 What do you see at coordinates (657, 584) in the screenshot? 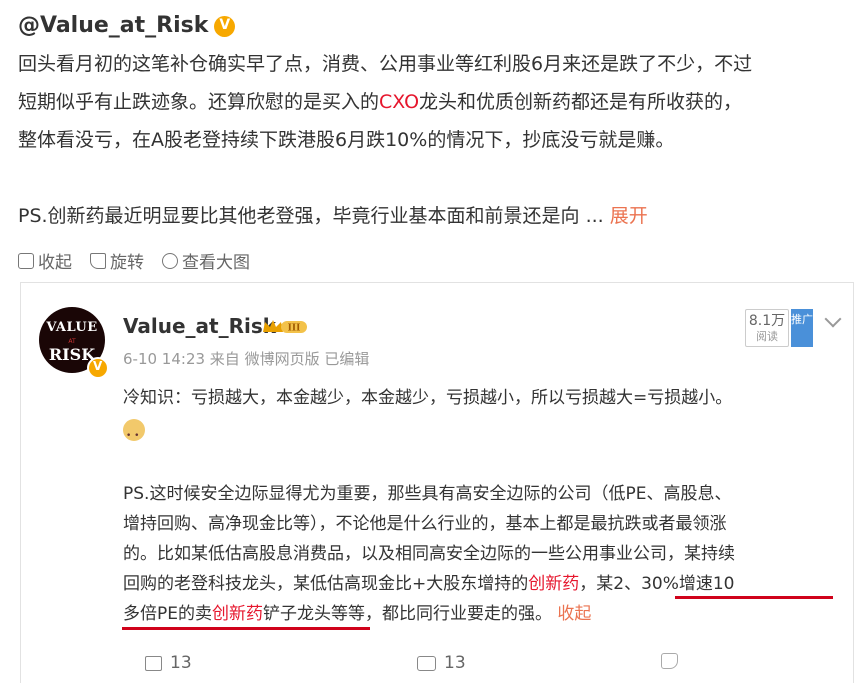
I see `card-text-span: ，某2、30%增速10` at bounding box center [657, 584].